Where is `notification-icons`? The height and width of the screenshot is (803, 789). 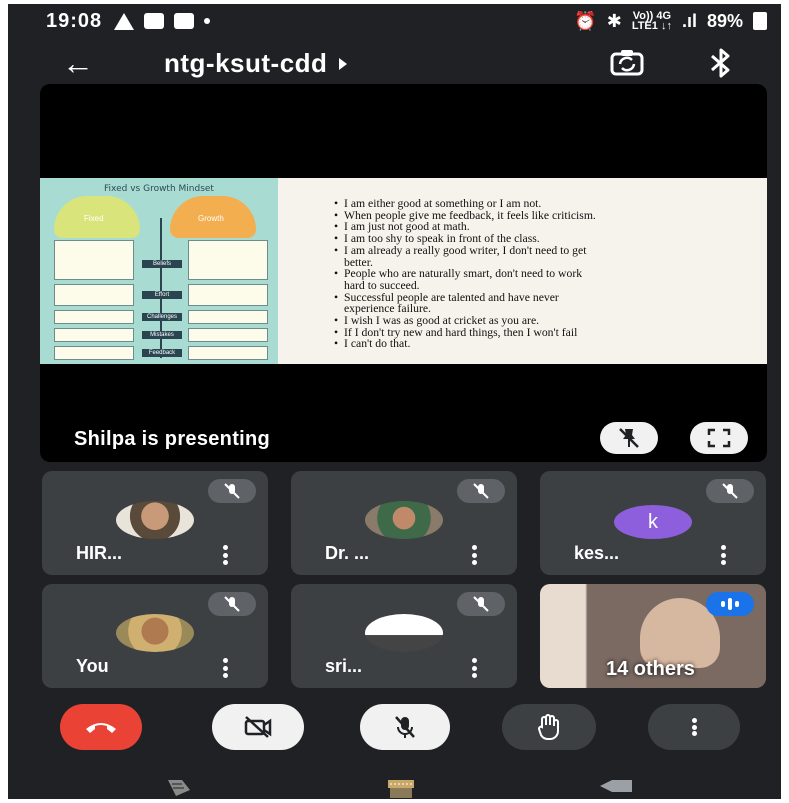
notification-icons is located at coordinates (162, 21).